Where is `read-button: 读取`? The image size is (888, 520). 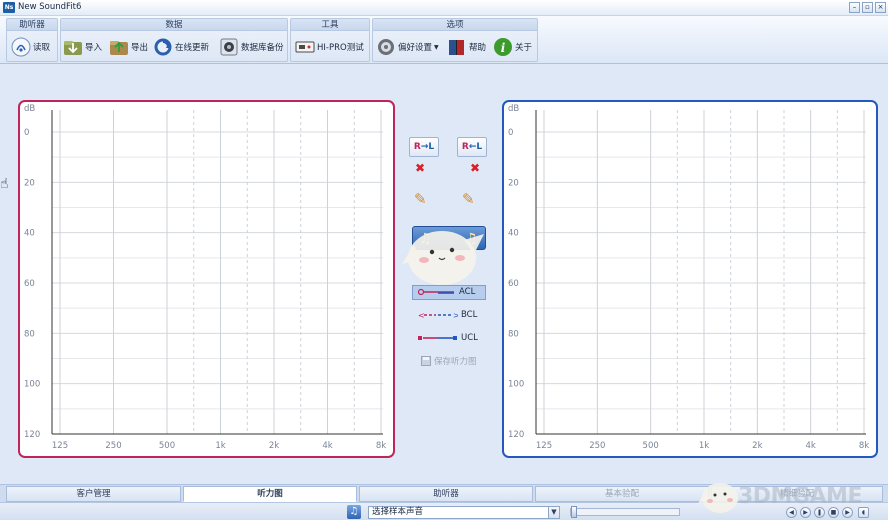 read-button: 读取 is located at coordinates (30, 47).